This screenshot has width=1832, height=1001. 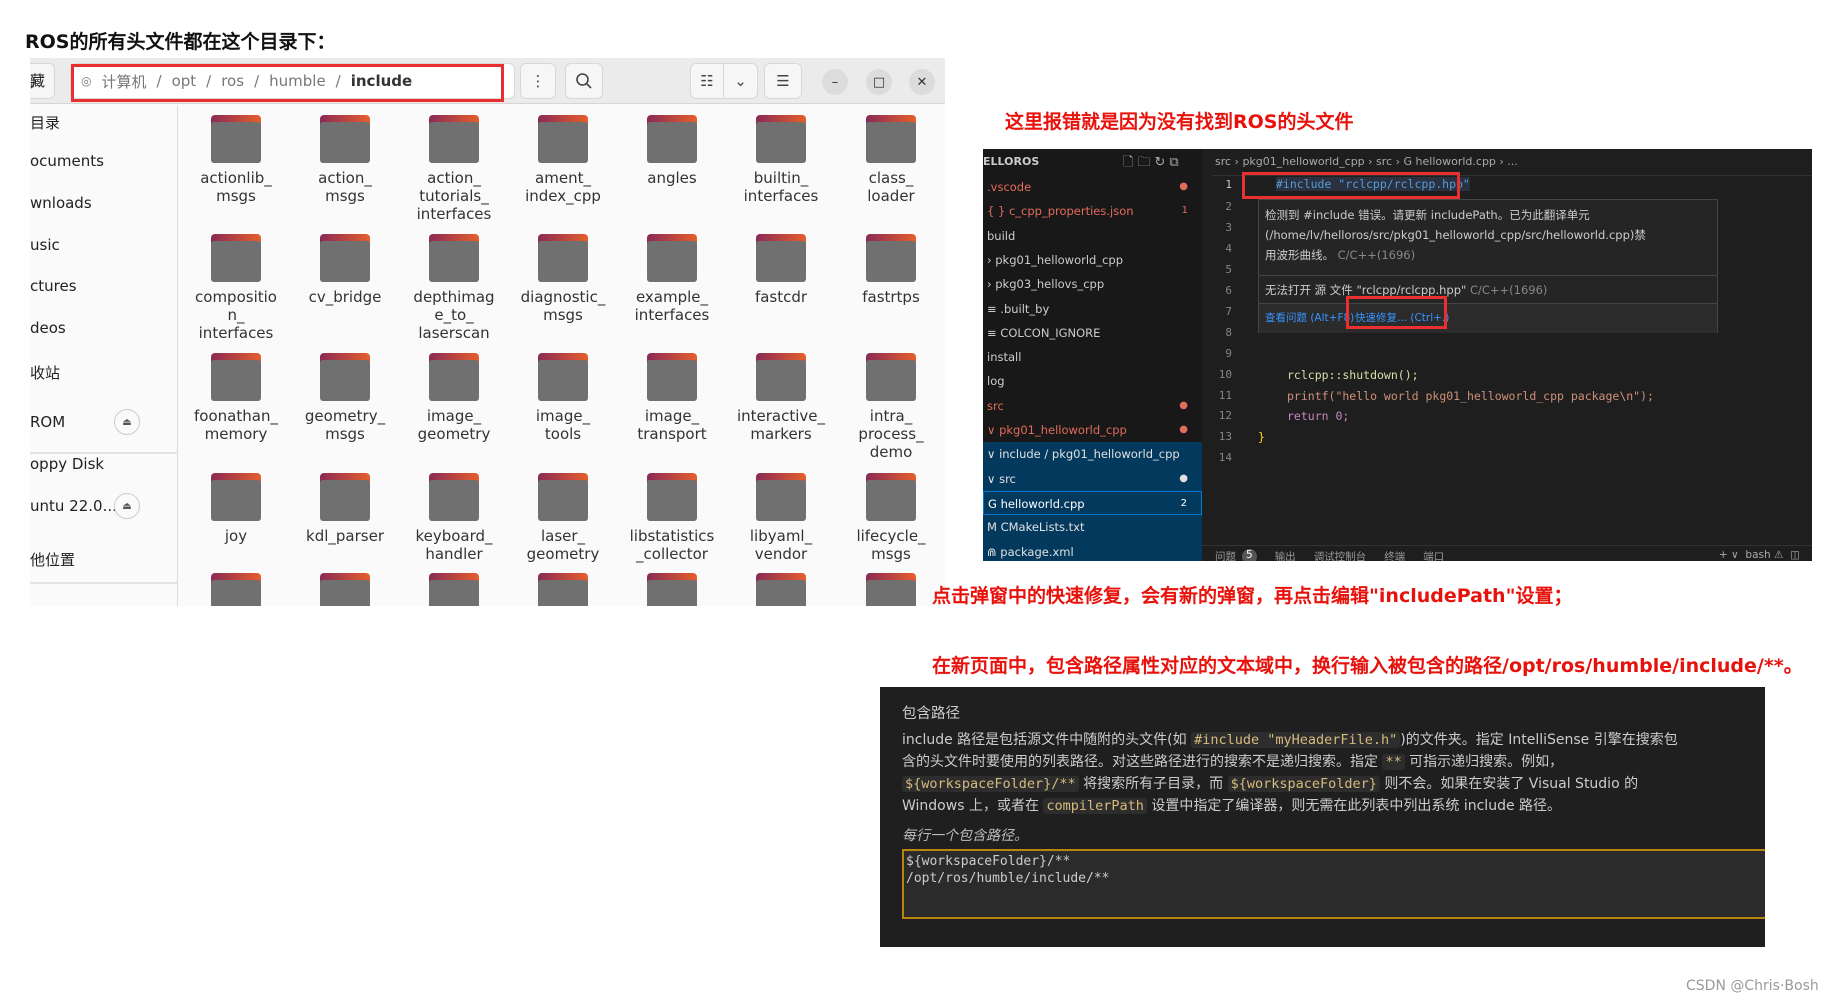 What do you see at coordinates (1759, 555) in the screenshot?
I see `panel-actions: + ∨ bash ⚠ ◫` at bounding box center [1759, 555].